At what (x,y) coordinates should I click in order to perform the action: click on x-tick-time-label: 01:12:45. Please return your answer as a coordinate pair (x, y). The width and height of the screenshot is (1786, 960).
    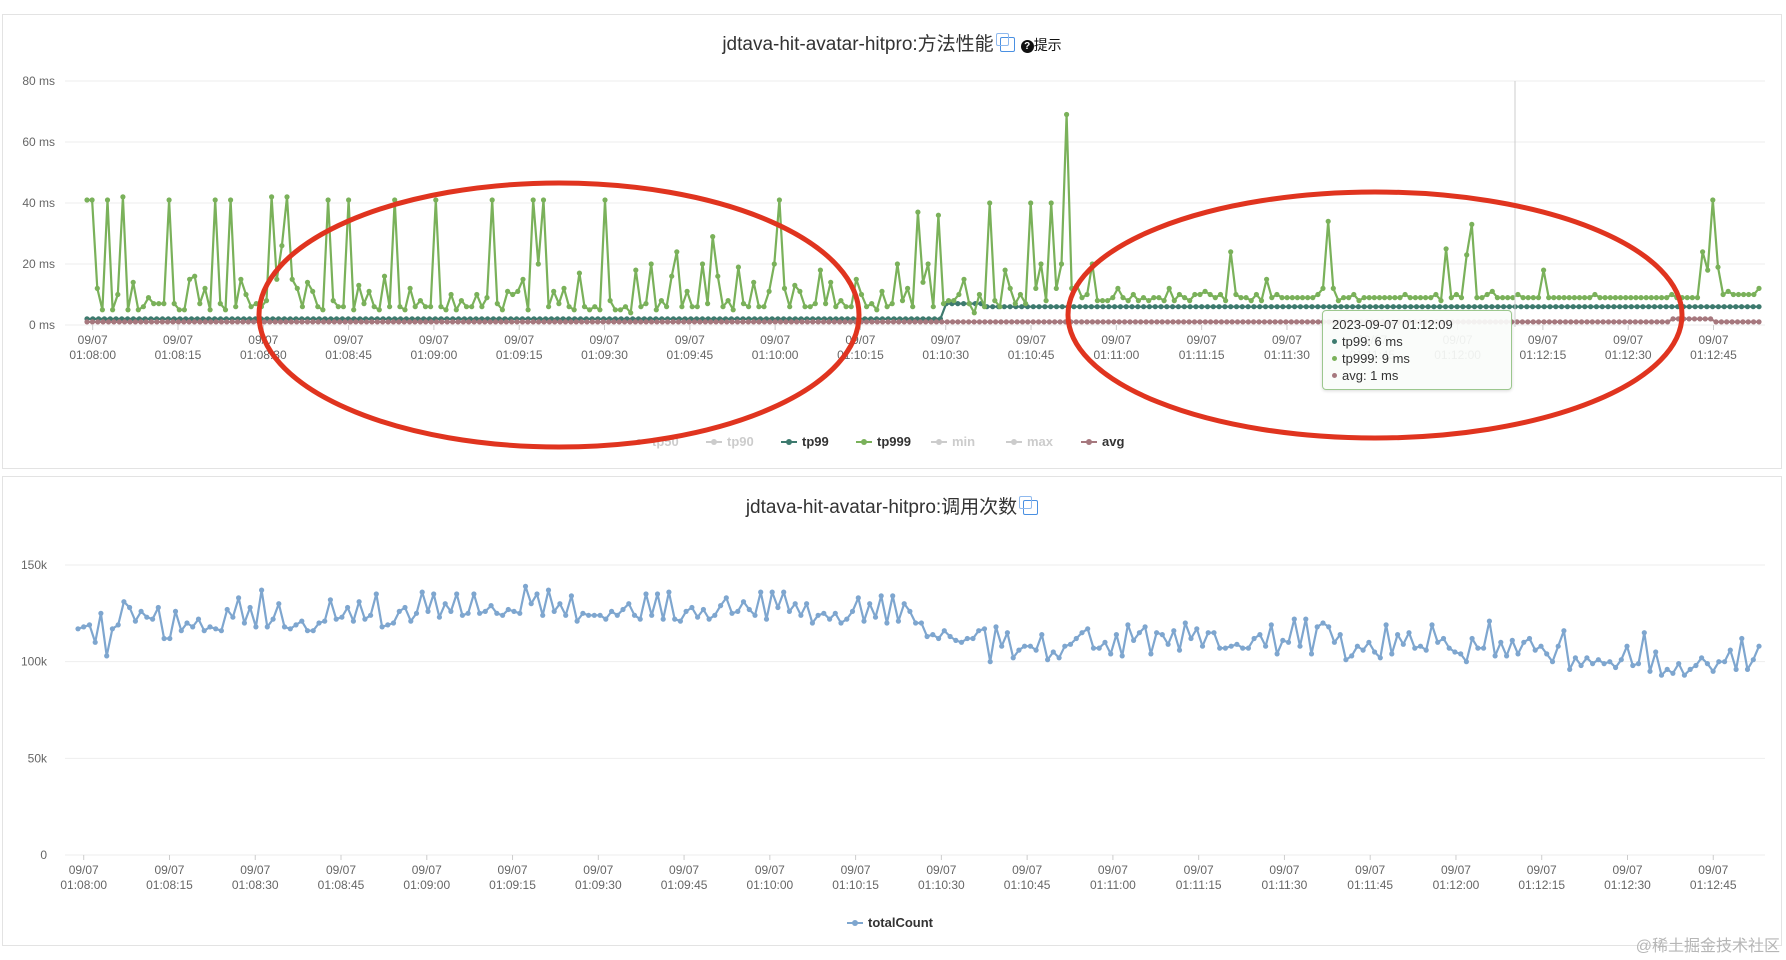
    Looking at the image, I should click on (1713, 885).